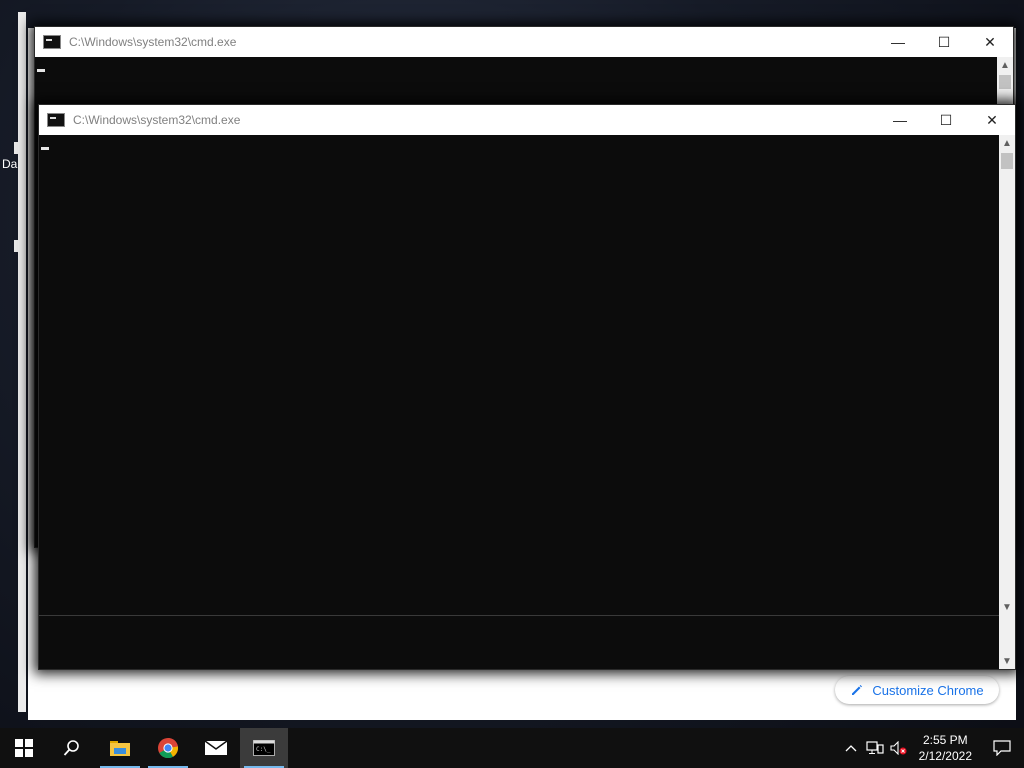 The height and width of the screenshot is (768, 1024). I want to click on volume-button, so click(899, 748).